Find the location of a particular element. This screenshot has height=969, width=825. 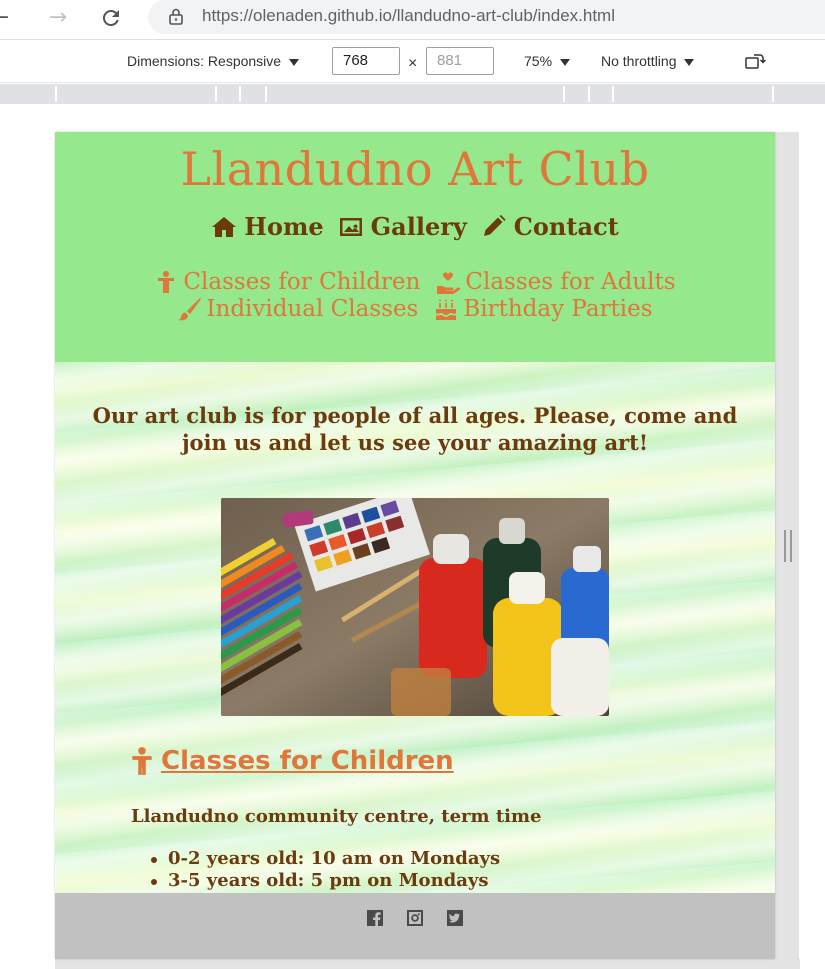

reload-icon is located at coordinates (111, 18).